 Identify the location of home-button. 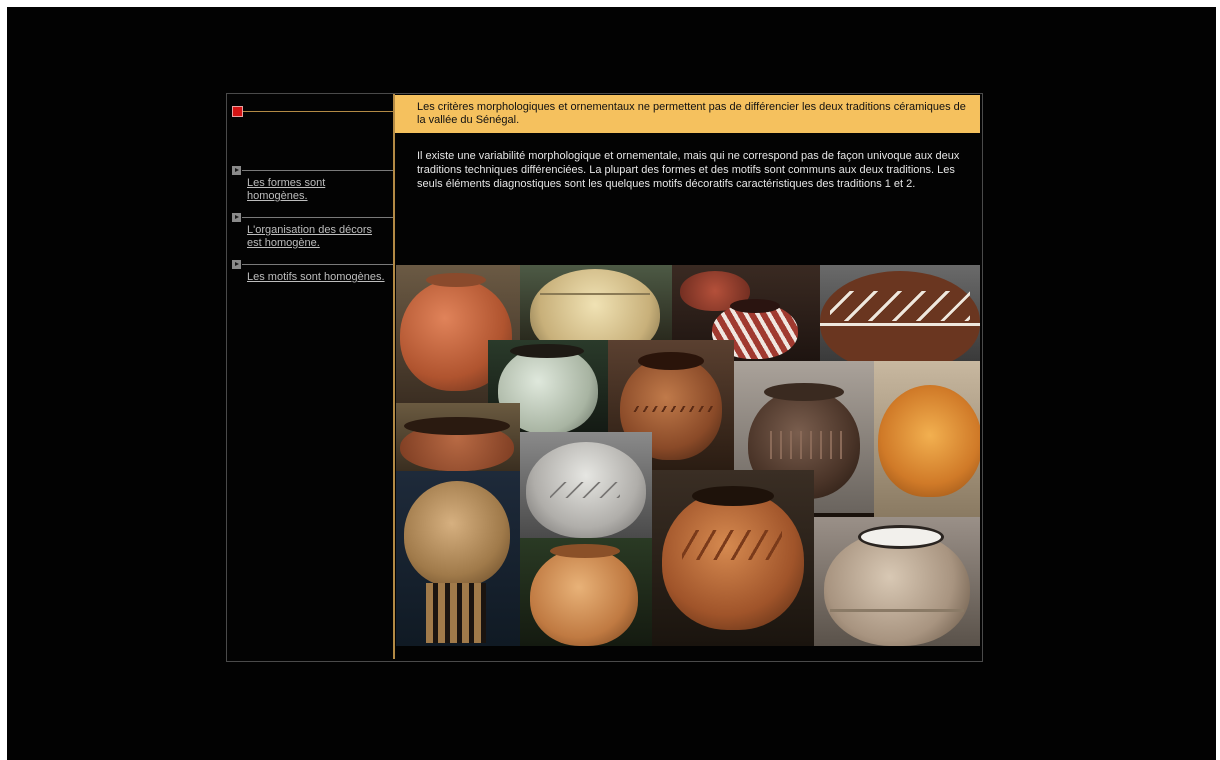
(237, 111).